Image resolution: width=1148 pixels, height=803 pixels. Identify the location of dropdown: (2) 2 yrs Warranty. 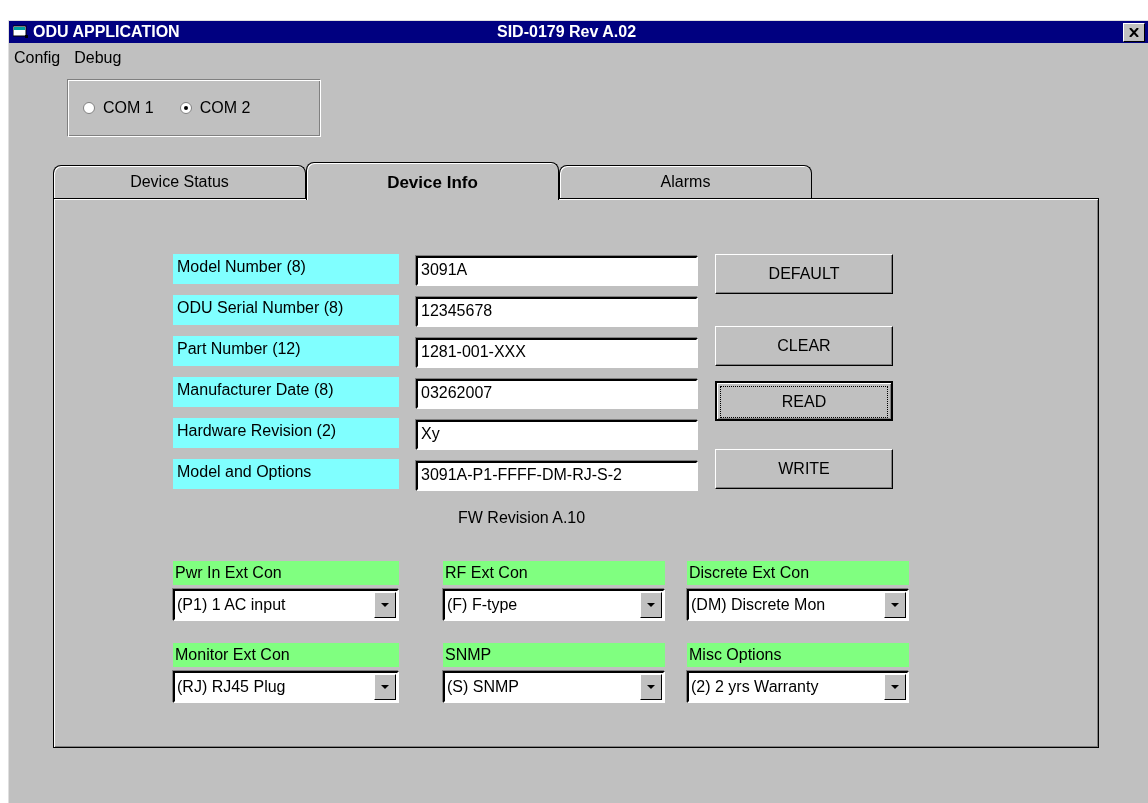
(798, 687).